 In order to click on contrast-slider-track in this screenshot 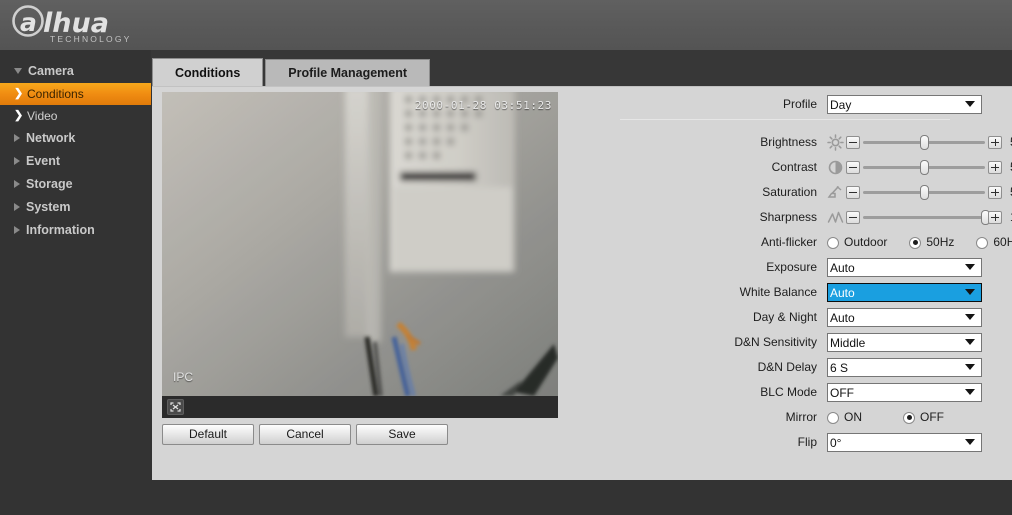, I will do `click(924, 167)`.